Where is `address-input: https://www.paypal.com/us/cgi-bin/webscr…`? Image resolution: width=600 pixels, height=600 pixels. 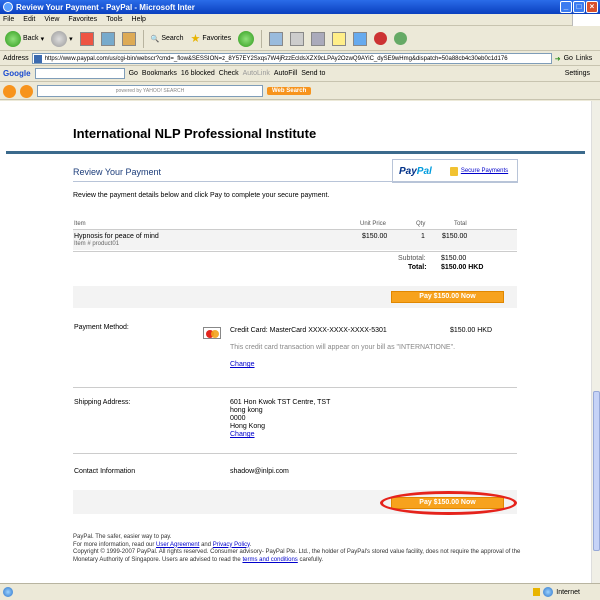
address-input: https://www.paypal.com/us/cgi-bin/webscr… is located at coordinates (291, 58).